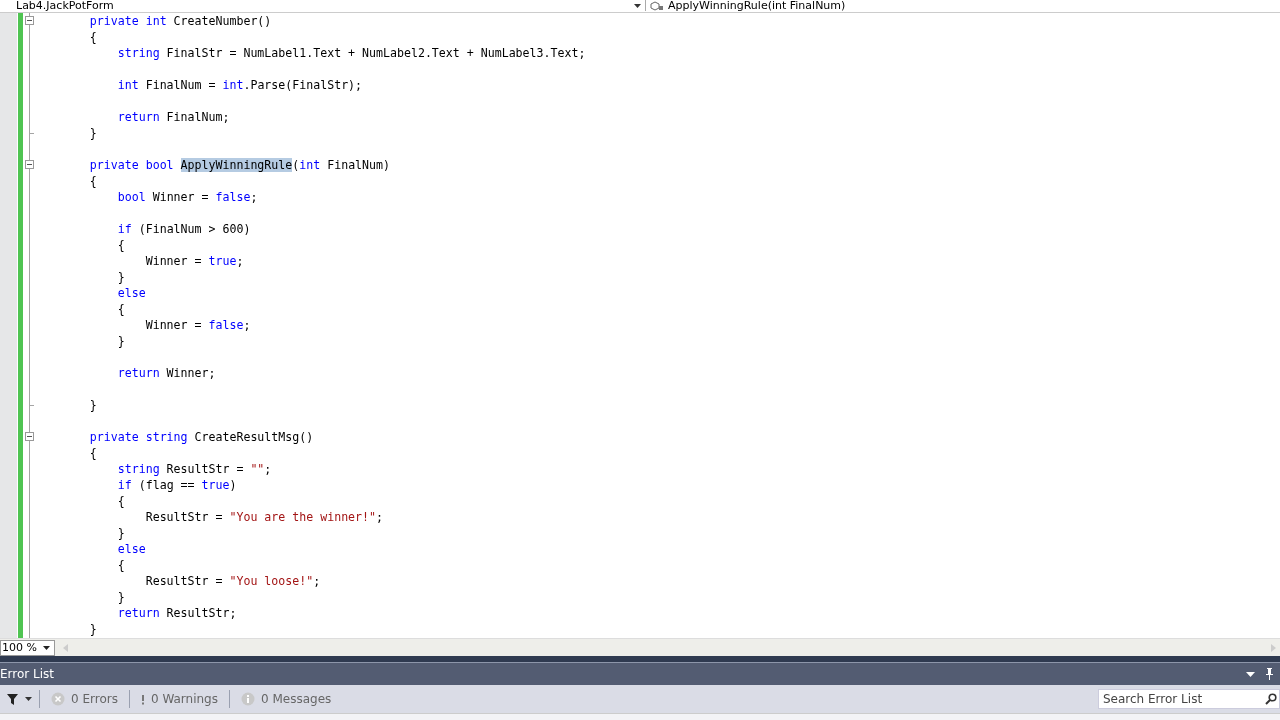 Image resolution: width=1280 pixels, height=720 pixels. What do you see at coordinates (201, 437) in the screenshot?
I see `code-line: private string CreateResultMsg()` at bounding box center [201, 437].